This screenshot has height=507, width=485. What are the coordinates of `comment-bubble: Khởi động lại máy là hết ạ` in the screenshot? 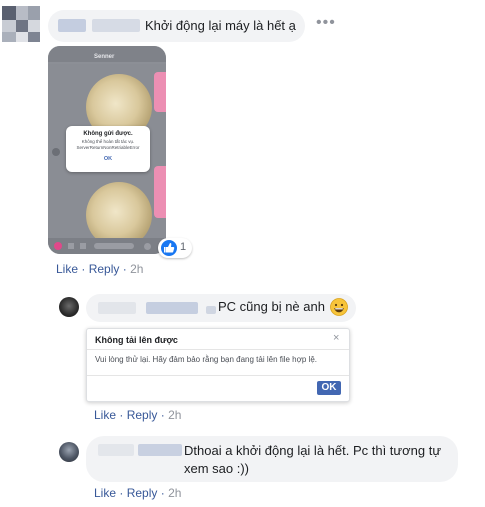 It's located at (176, 26).